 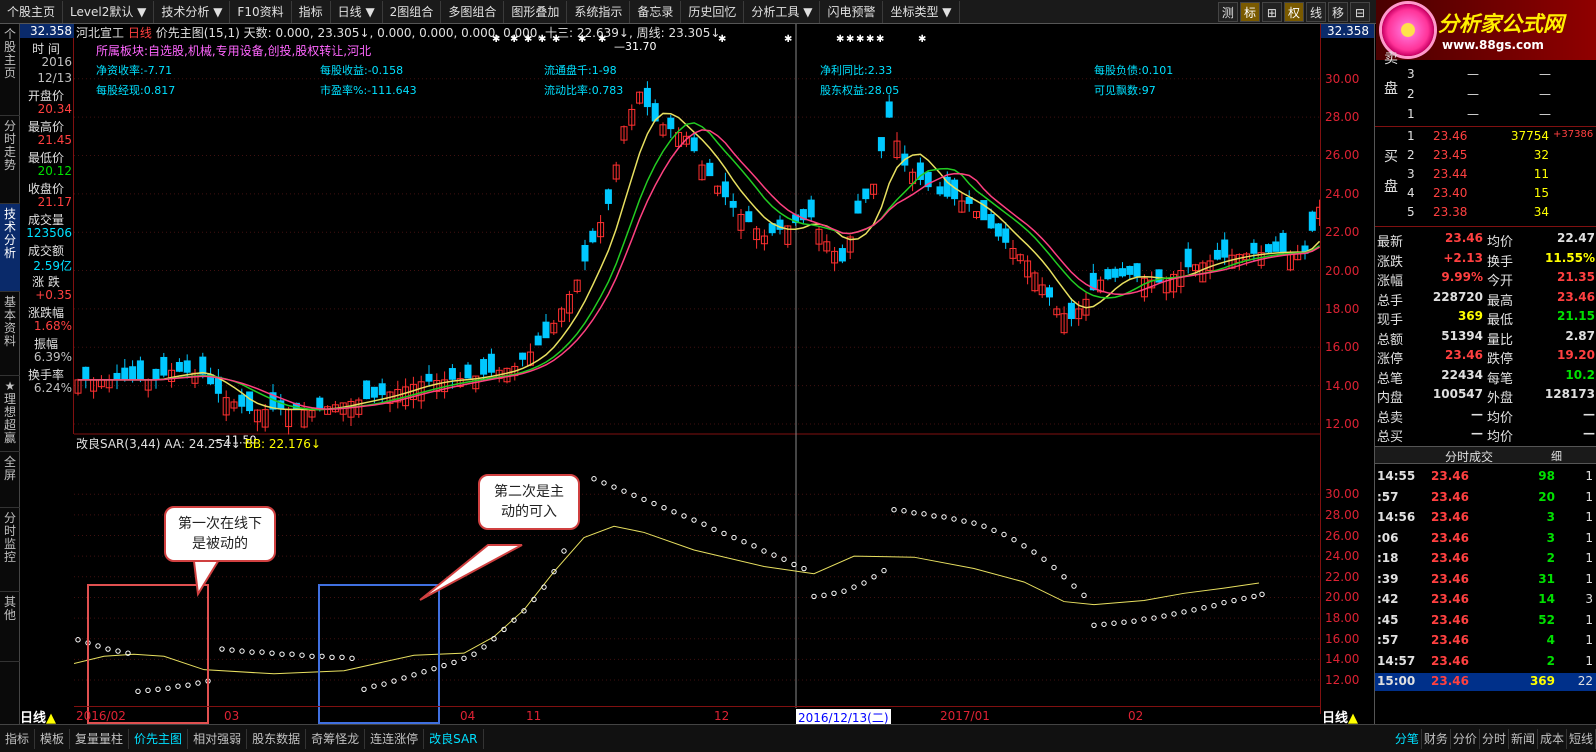 I want to click on toolbar-btn-5: 移, so click(x=1337, y=11).